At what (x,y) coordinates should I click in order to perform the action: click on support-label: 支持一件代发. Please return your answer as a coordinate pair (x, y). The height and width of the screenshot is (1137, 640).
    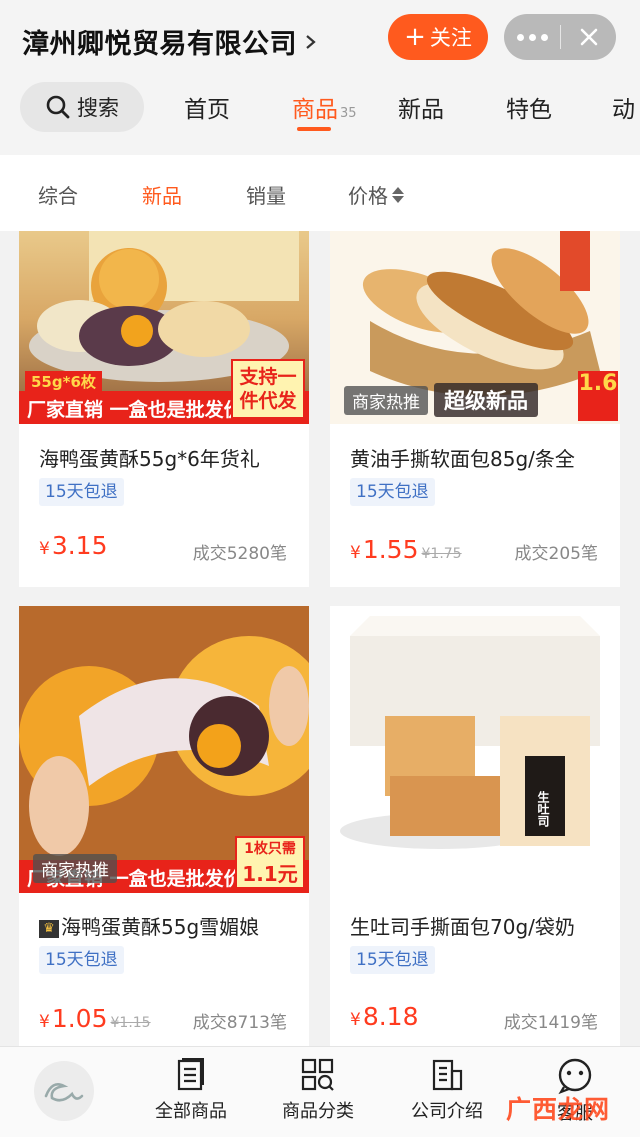
    Looking at the image, I should click on (268, 389).